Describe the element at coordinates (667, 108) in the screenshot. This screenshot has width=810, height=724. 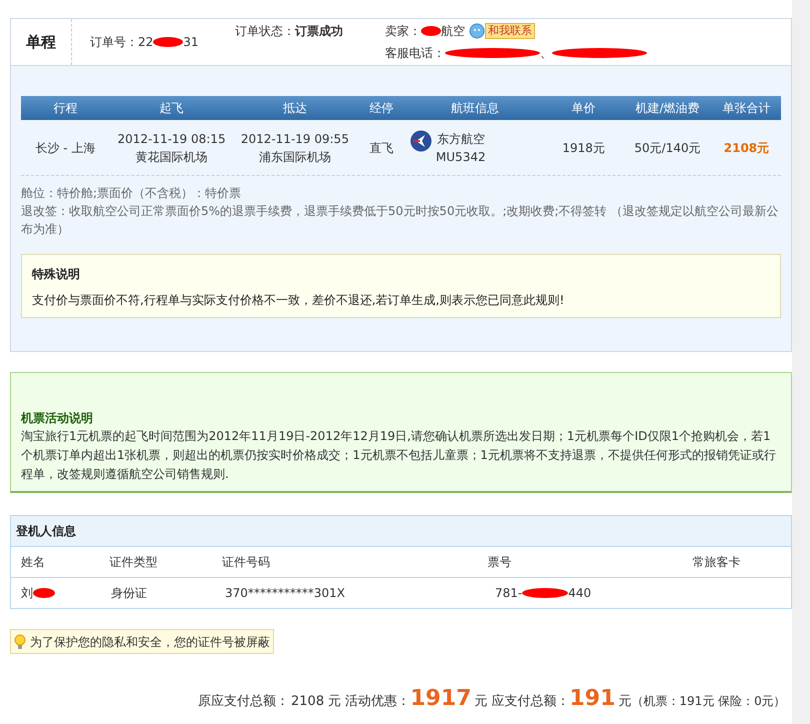
I see `column-header: 机建/燃油费` at that location.